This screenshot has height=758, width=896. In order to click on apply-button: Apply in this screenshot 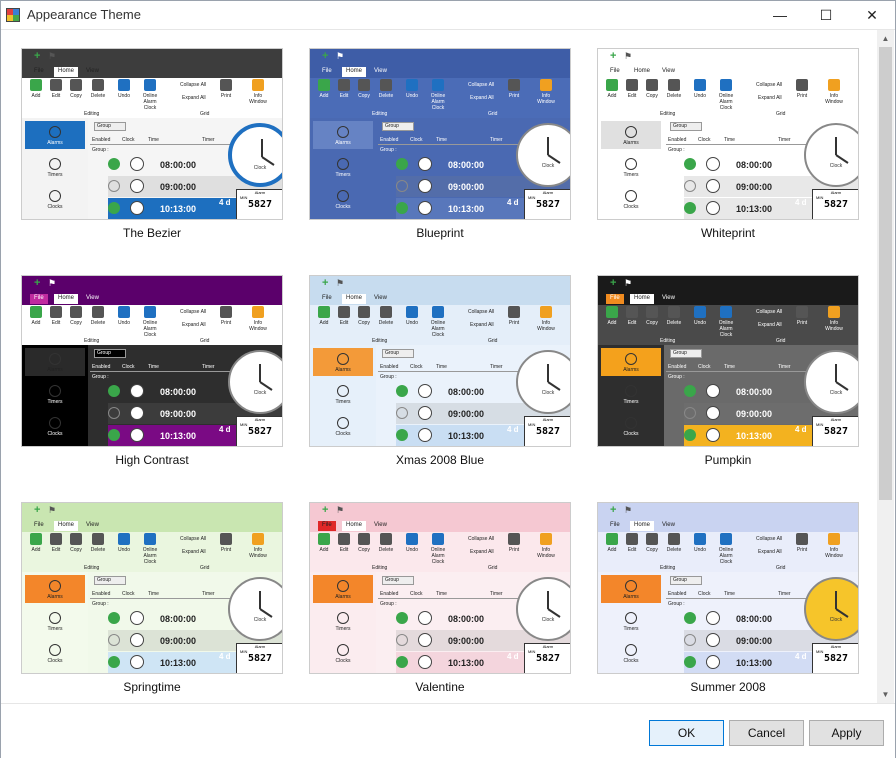, I will do `click(846, 733)`.